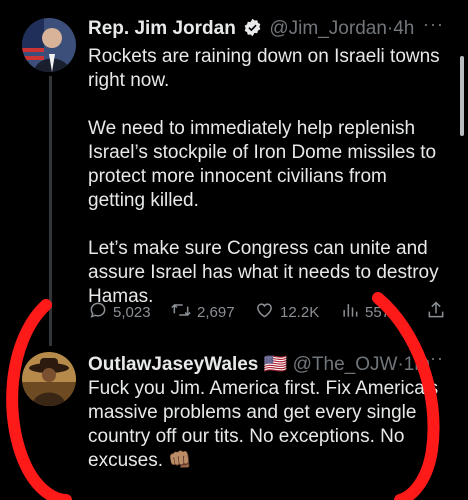 This screenshot has height=500, width=468. What do you see at coordinates (259, 364) in the screenshot?
I see `tweet2-header: OutlawJaseyWales 🇺🇸 @The_OJW·1m` at bounding box center [259, 364].